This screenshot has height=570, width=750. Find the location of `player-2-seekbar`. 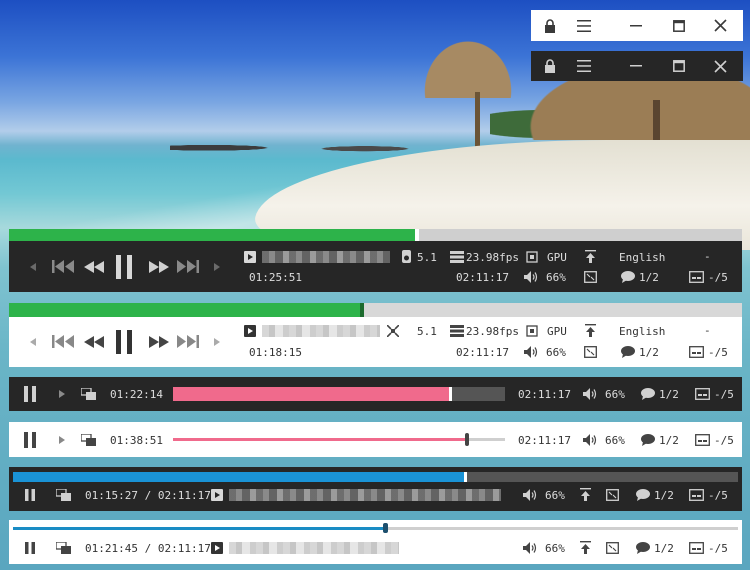

player-2-seekbar is located at coordinates (375, 310).